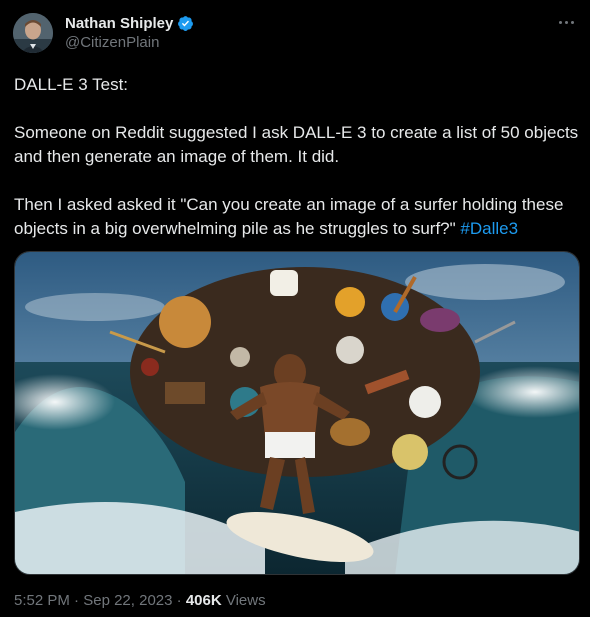 The height and width of the screenshot is (617, 590). Describe the element at coordinates (185, 23) in the screenshot. I see `verified-badge-icon` at that location.